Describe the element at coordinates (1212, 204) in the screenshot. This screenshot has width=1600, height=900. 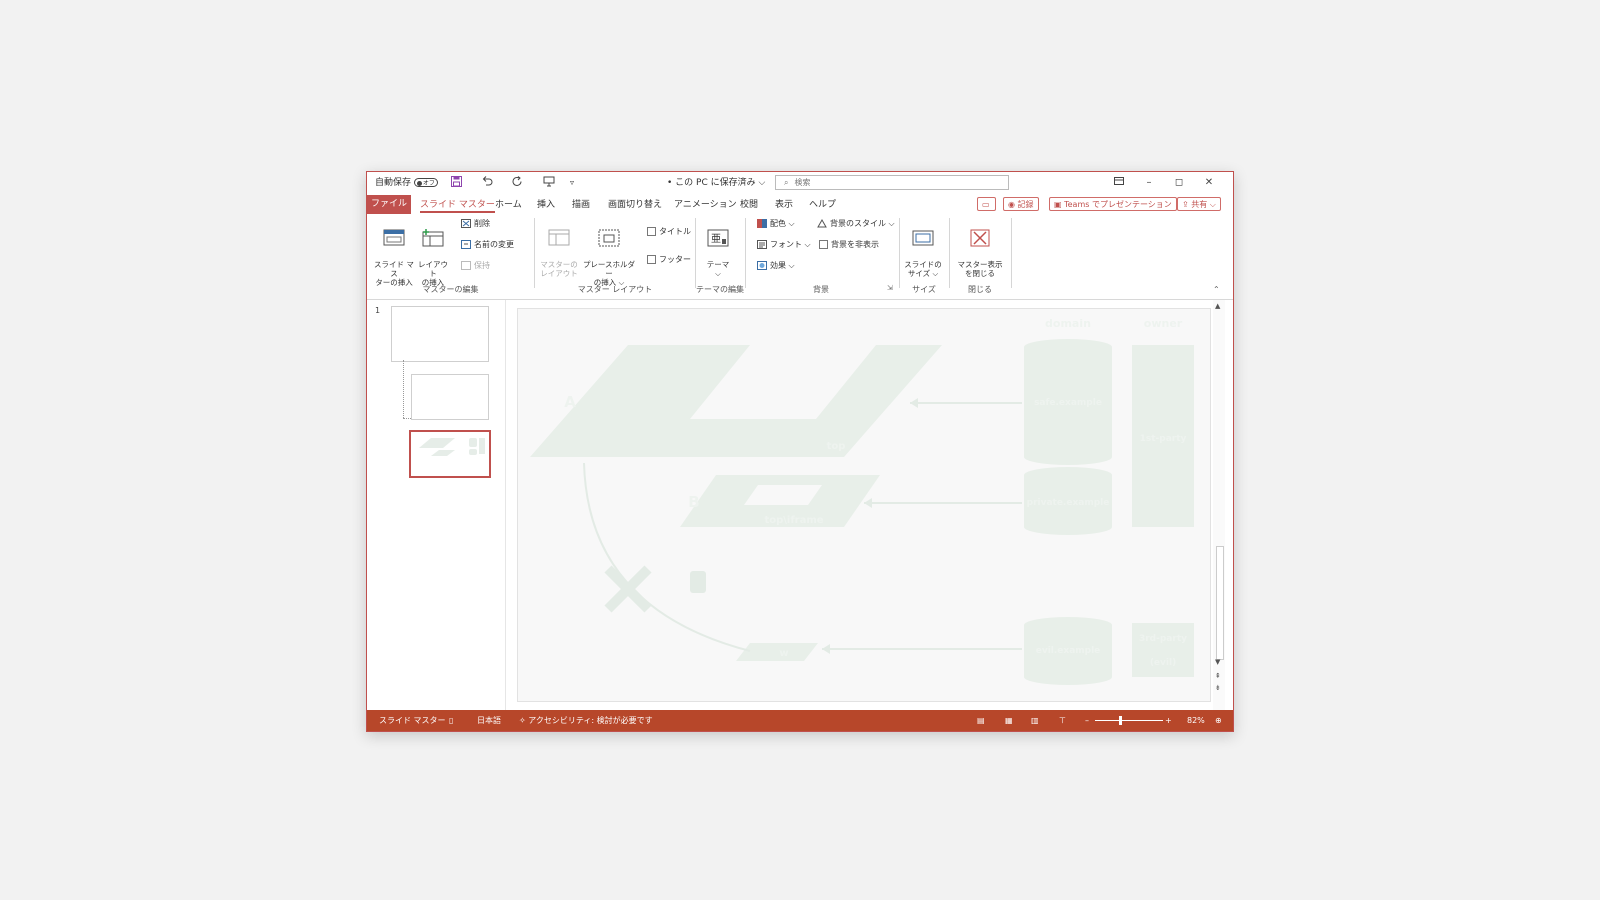
I see `chevron-down-icon: ⌵` at that location.